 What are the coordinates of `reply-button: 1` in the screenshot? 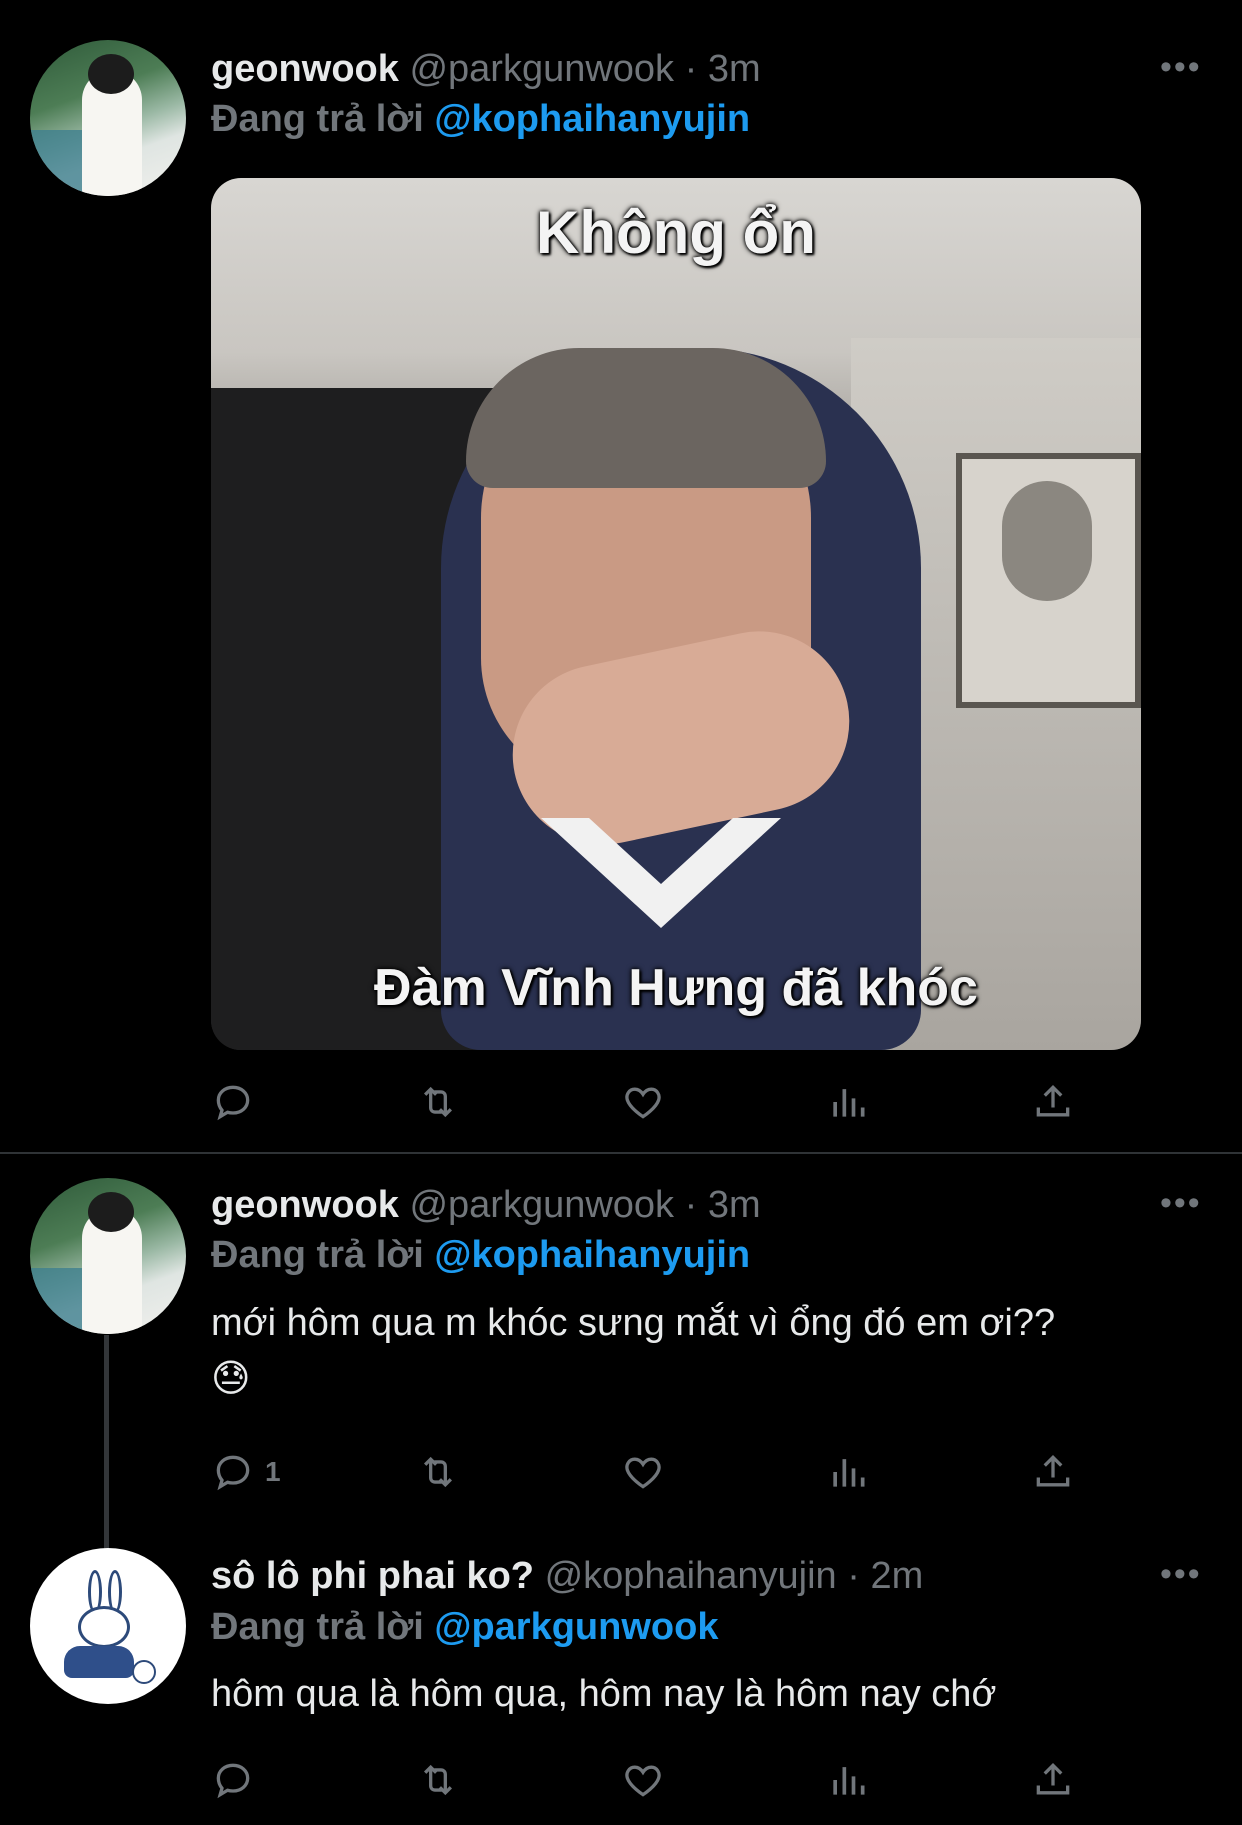 It's located at (246, 1472).